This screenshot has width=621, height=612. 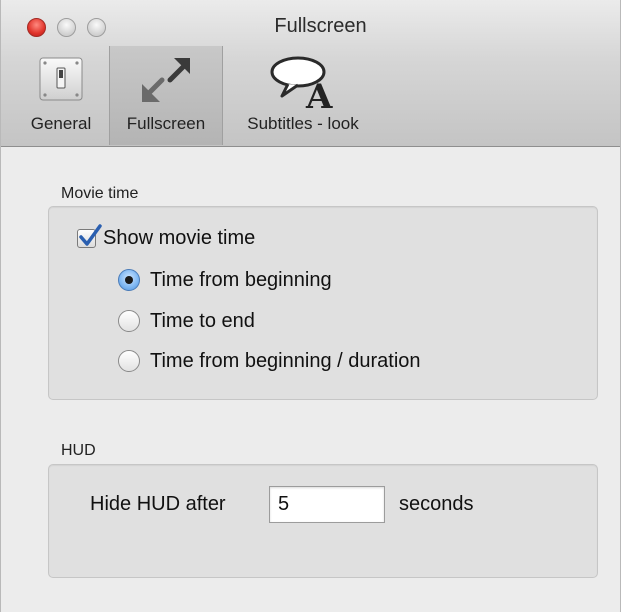 I want to click on toolbar-item-general: General, so click(x=61, y=95).